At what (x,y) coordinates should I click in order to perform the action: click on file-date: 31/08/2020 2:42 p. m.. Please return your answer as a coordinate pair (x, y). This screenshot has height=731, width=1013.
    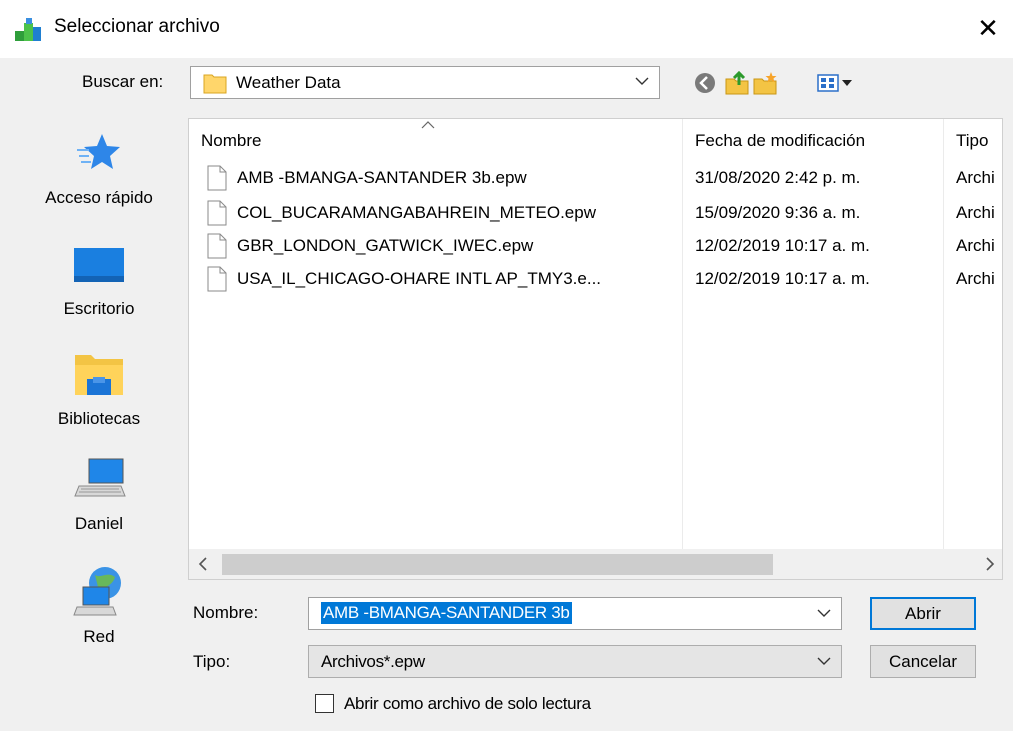
    Looking at the image, I should click on (778, 177).